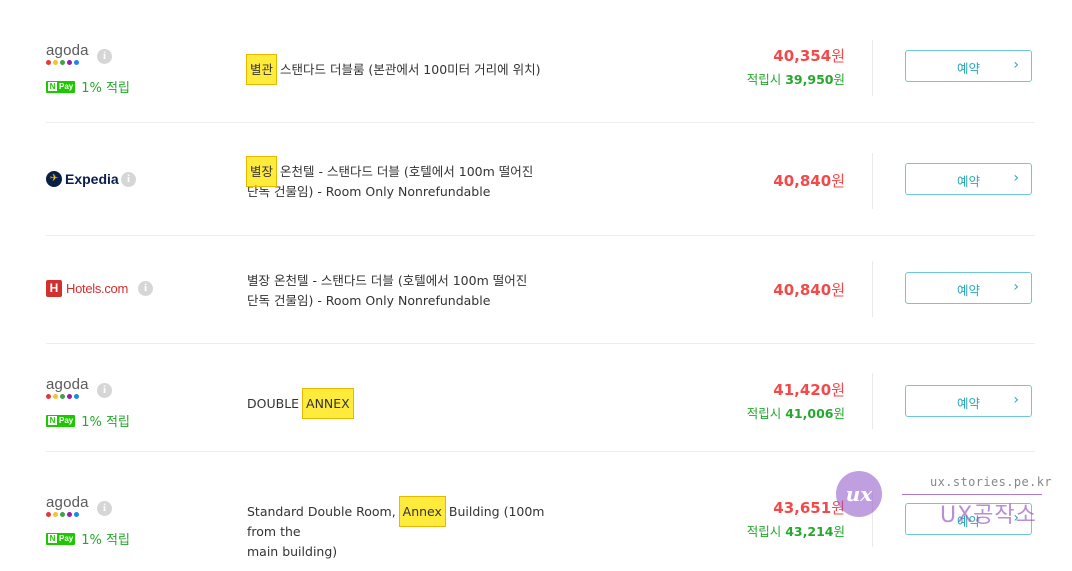 Image resolution: width=1072 pixels, height=571 pixels. Describe the element at coordinates (795, 531) in the screenshot. I see `reward-price: 적립시 43,214원` at that location.